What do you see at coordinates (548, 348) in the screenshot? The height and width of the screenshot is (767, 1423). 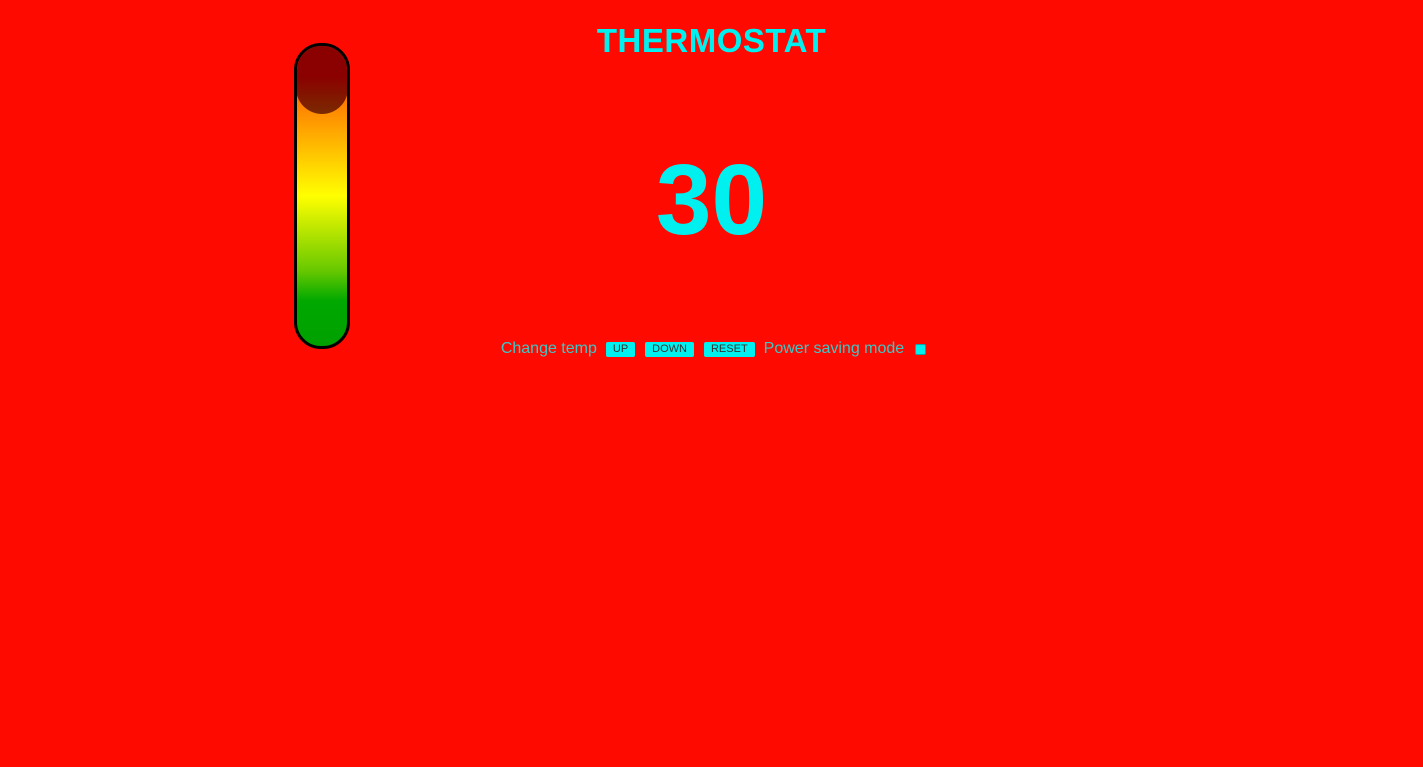 I see `change-temp-label: Change temp` at bounding box center [548, 348].